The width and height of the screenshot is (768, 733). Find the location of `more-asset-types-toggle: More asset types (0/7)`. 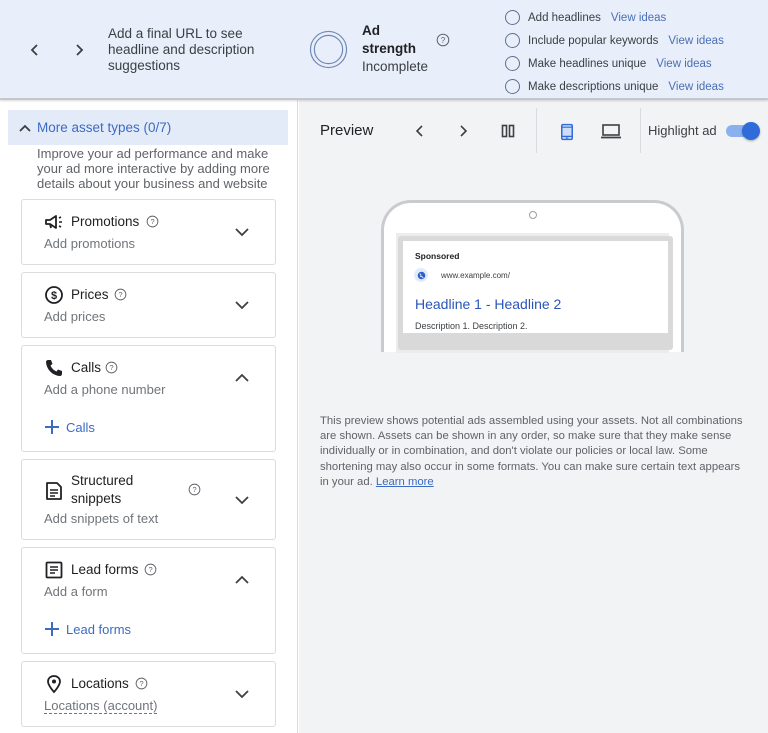

more-asset-types-toggle: More asset types (0/7) is located at coordinates (148, 127).